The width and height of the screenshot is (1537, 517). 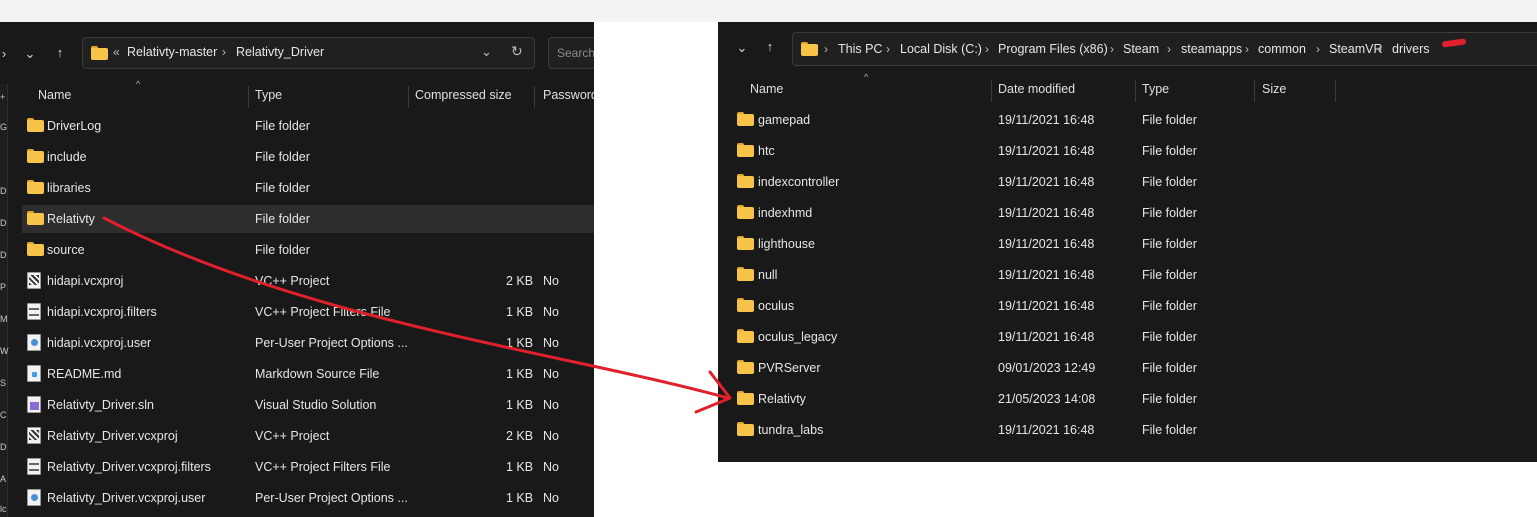 I want to click on file-row: libraries File folder, so click(x=308, y=188).